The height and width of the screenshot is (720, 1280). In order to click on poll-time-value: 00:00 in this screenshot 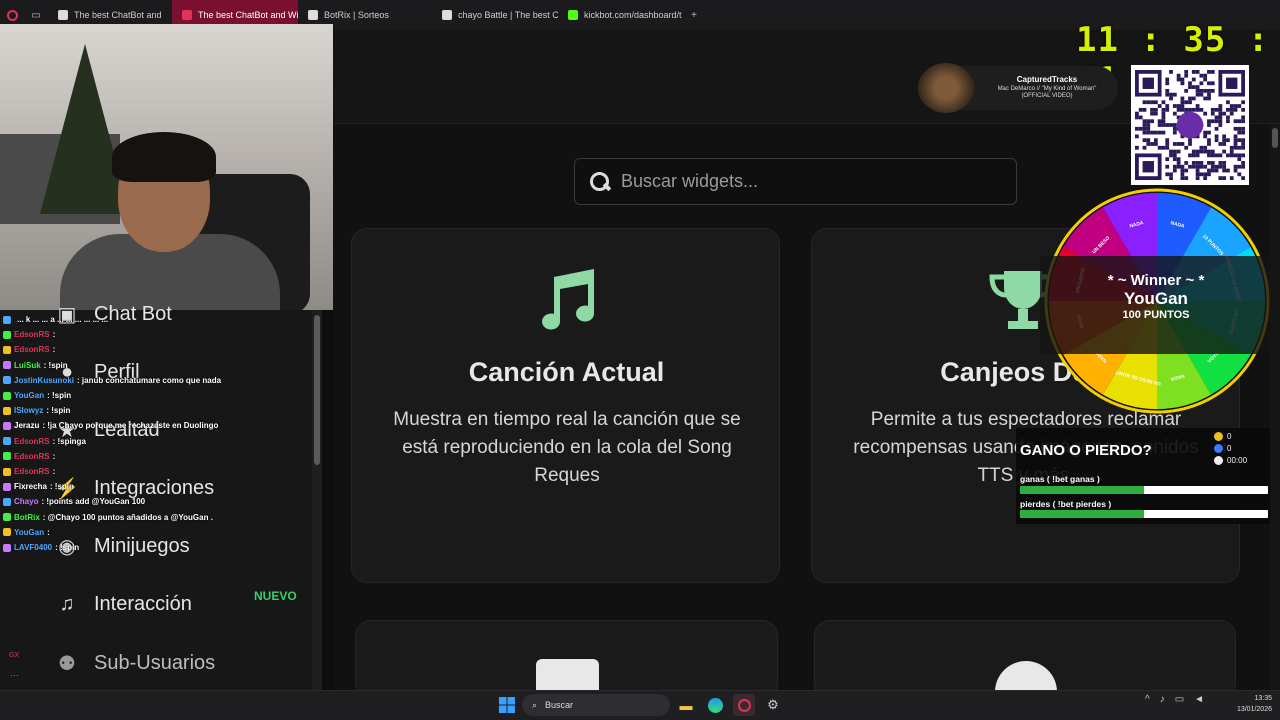, I will do `click(1237, 460)`.